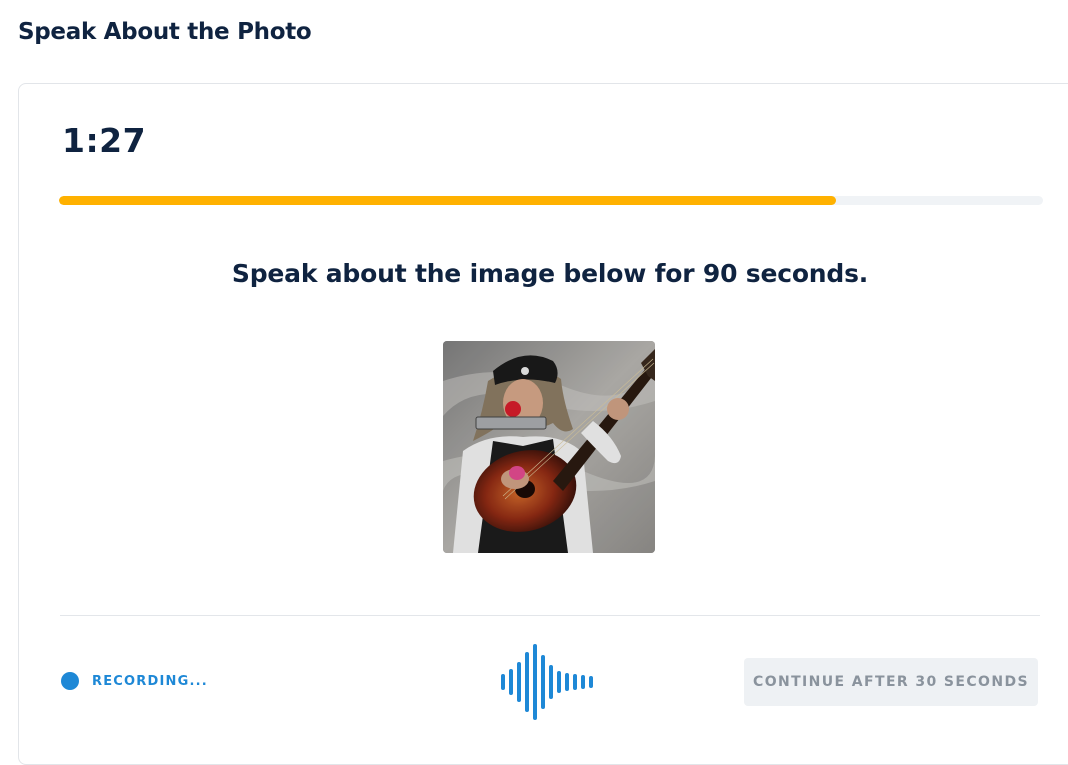  Describe the element at coordinates (448, 200) in the screenshot. I see `time-progress-fill` at that location.